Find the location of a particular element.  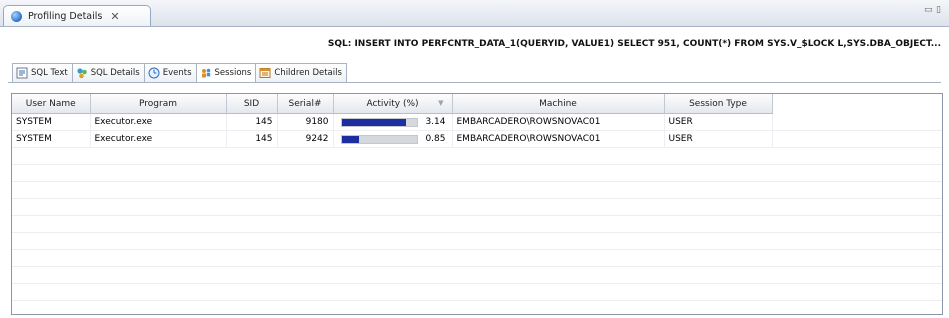

tab-sql-text: SQL Text is located at coordinates (42, 72).